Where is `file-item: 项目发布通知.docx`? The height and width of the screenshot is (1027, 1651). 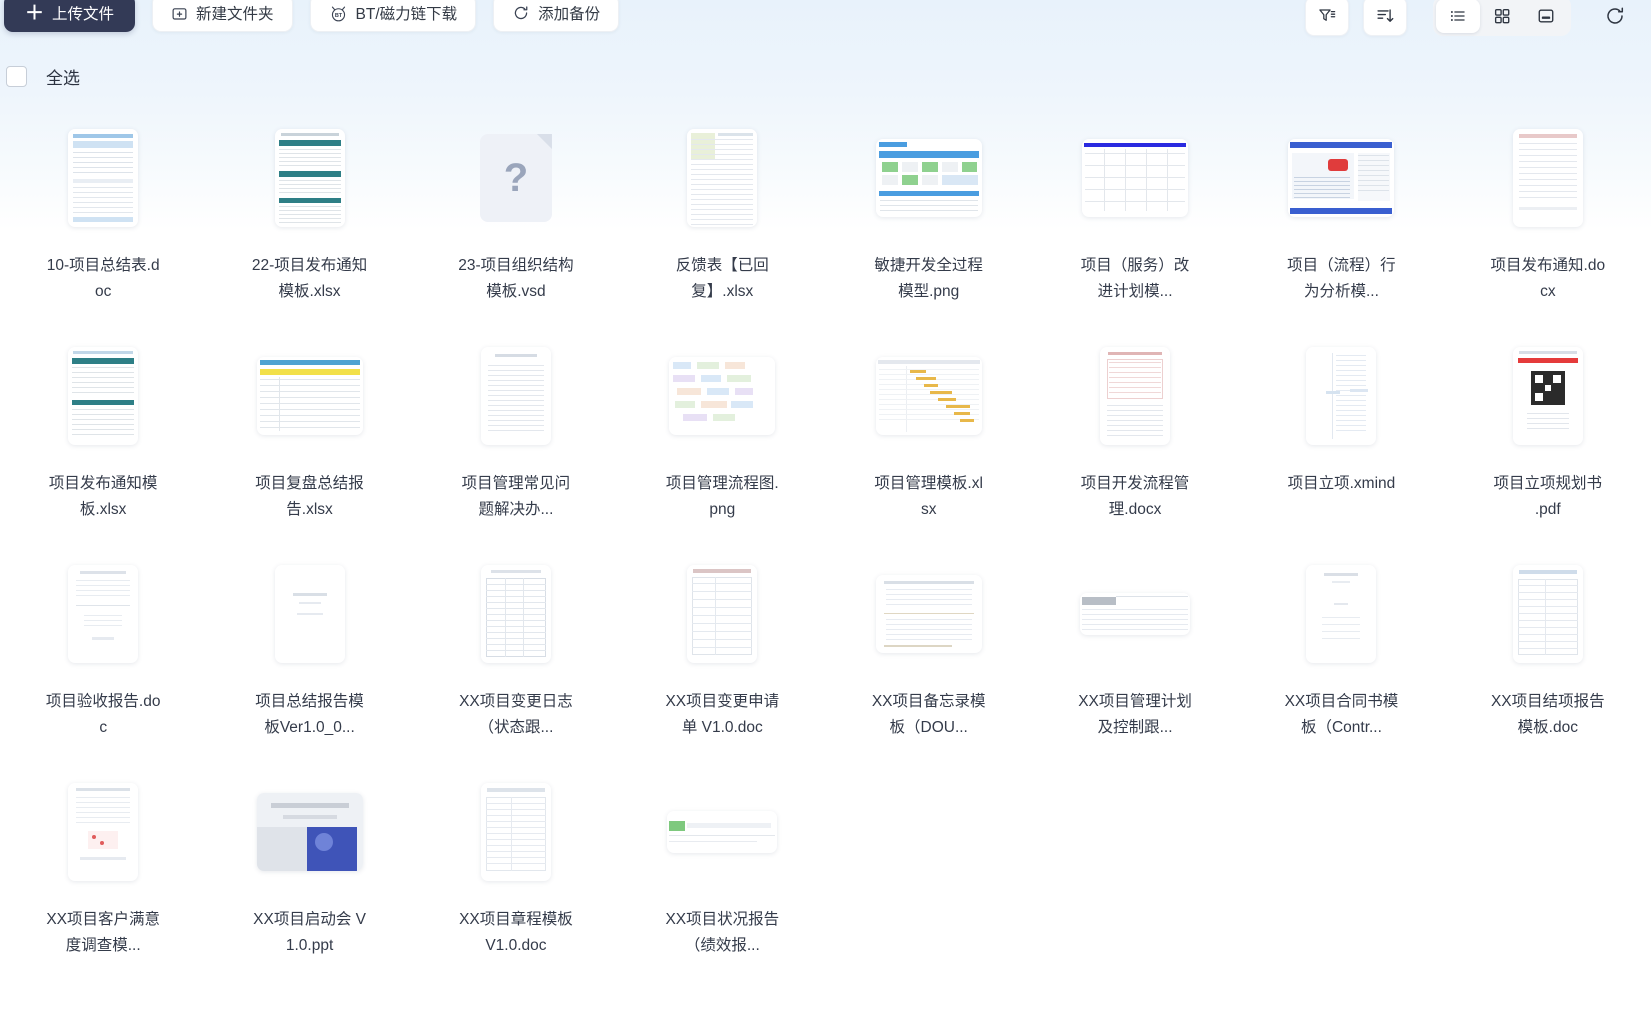
file-item: 项目发布通知.docx is located at coordinates (1548, 227).